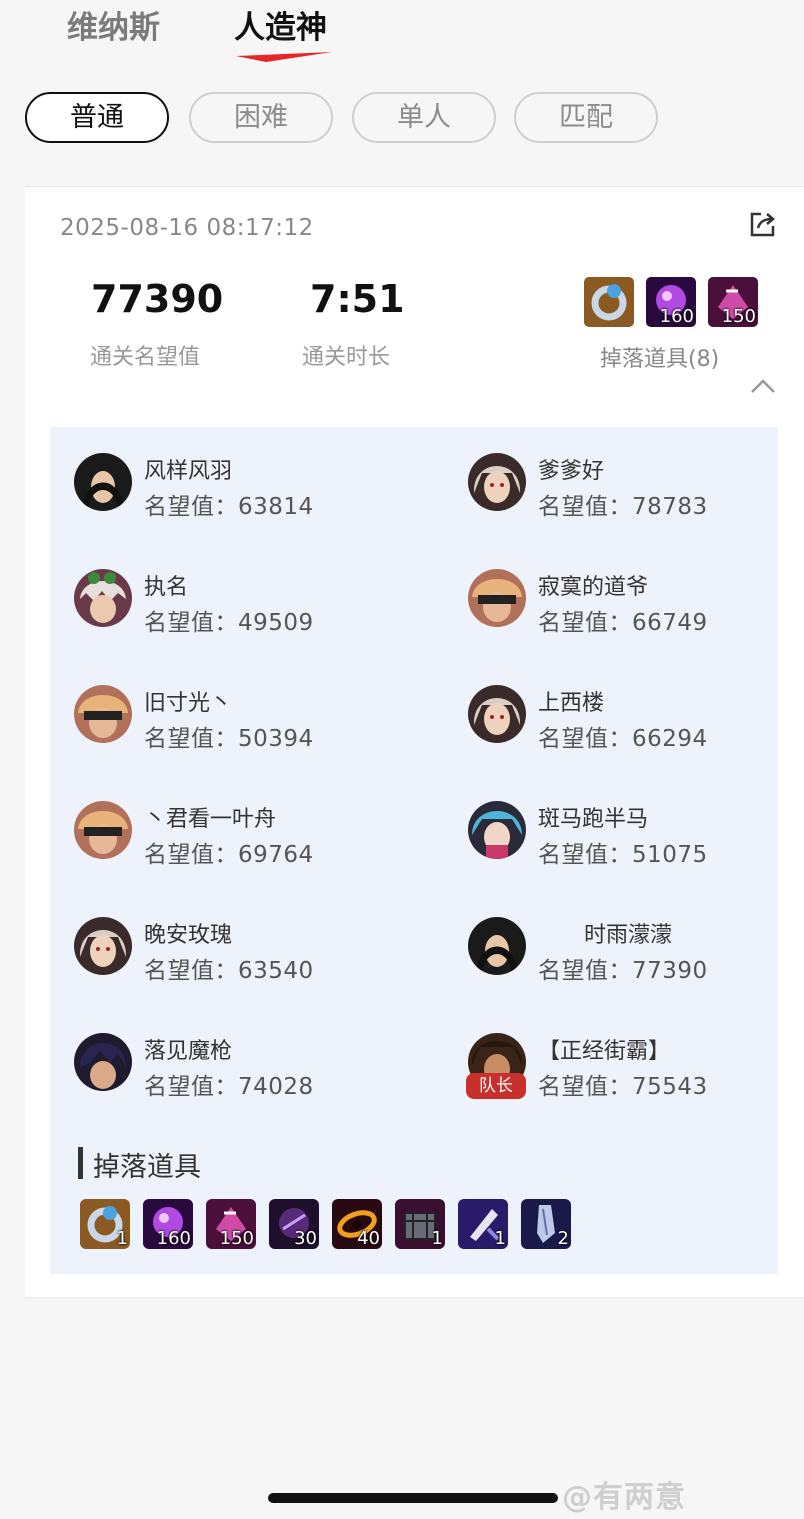 The width and height of the screenshot is (804, 1519). I want to click on player-card: 落见魔枪 名望值：74028, so click(244, 1073).